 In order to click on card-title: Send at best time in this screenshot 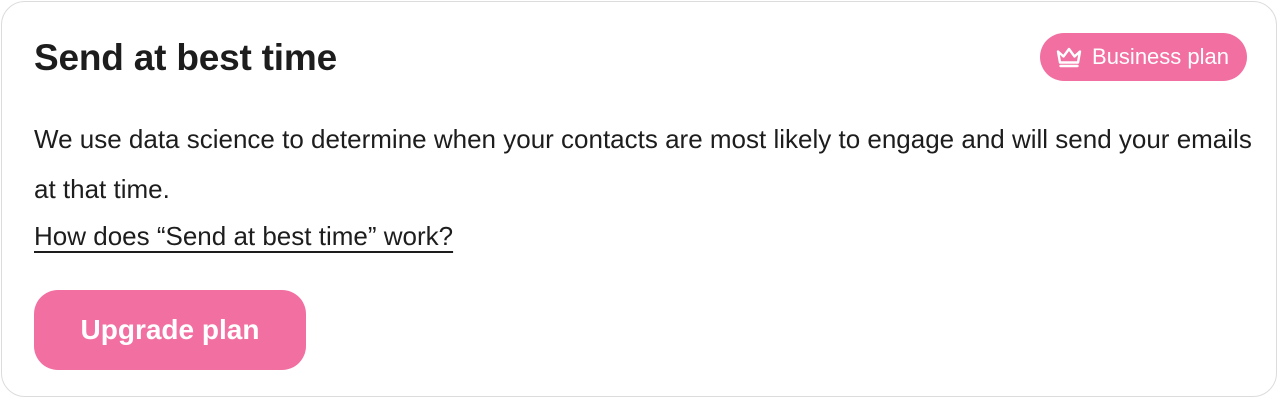, I will do `click(185, 57)`.